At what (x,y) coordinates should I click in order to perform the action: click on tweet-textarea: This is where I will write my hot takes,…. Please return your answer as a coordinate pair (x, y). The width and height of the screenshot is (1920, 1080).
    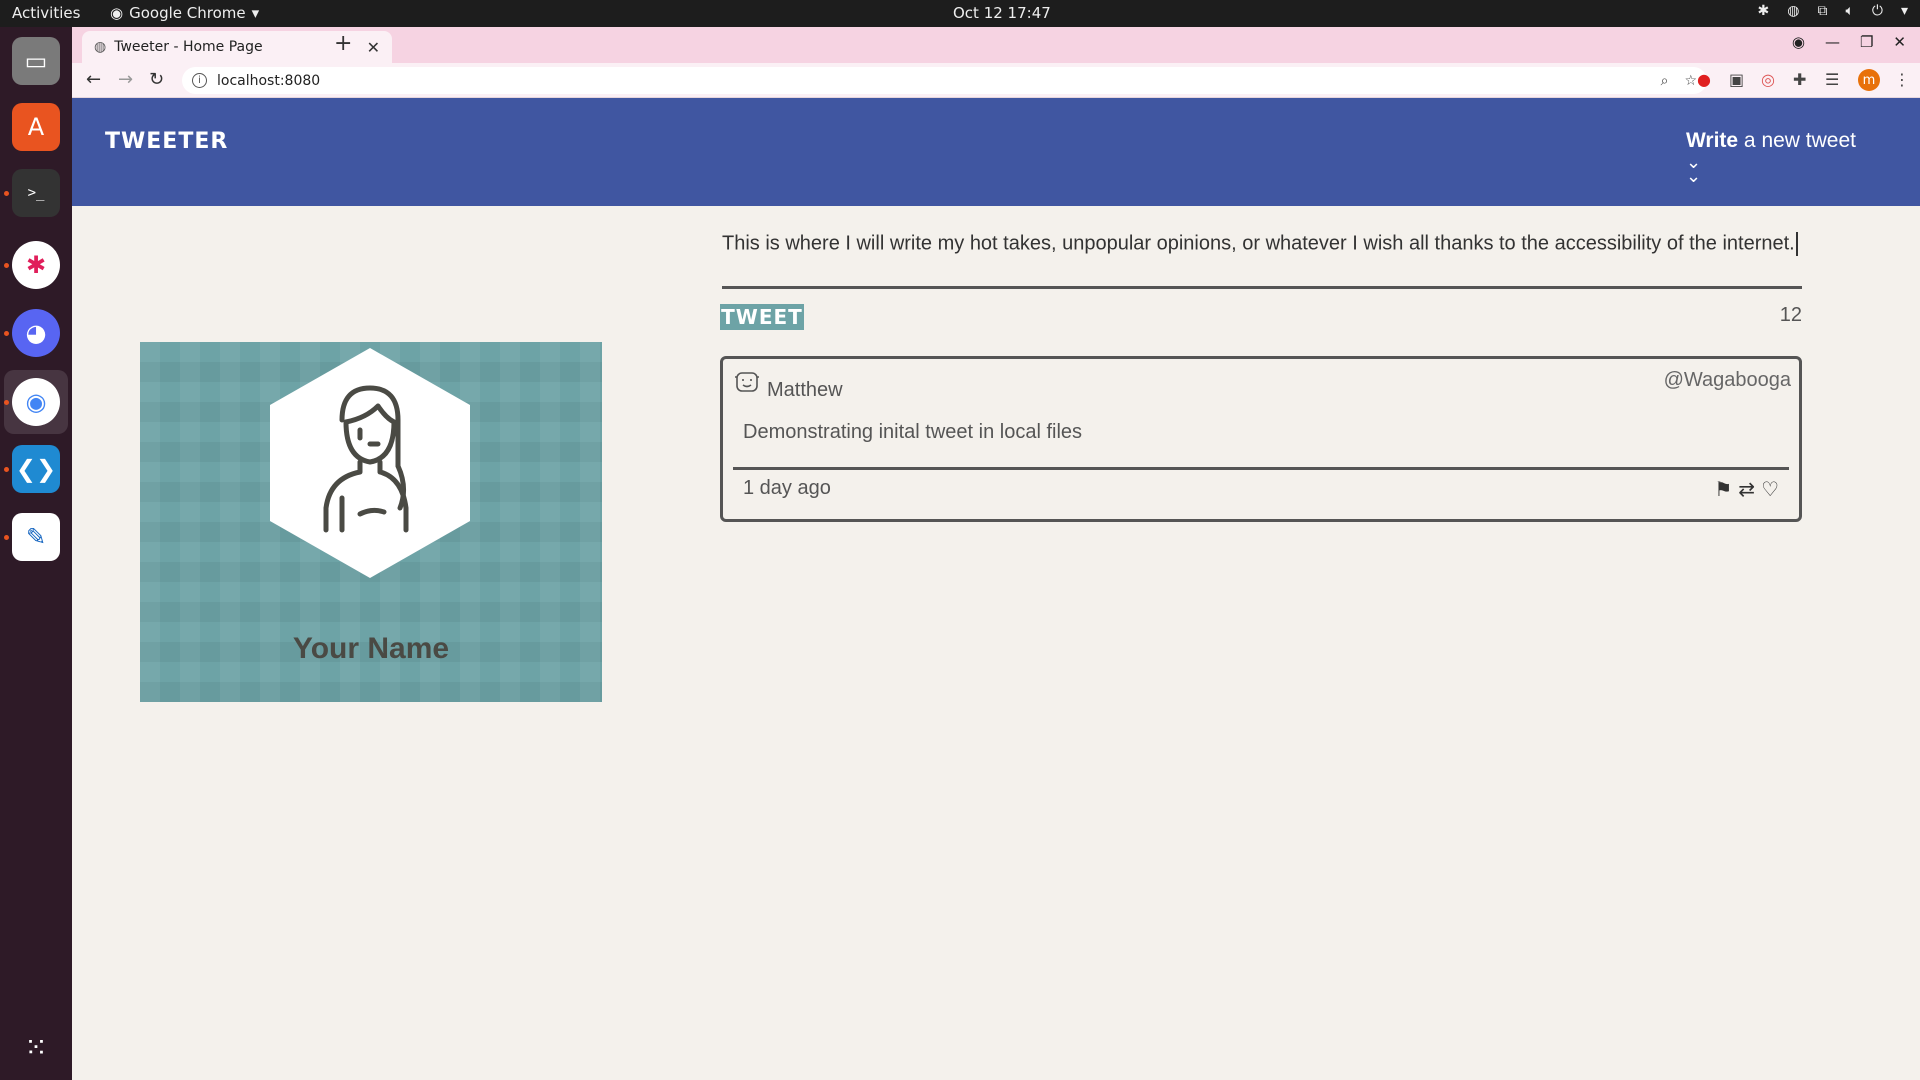
    Looking at the image, I should click on (1262, 244).